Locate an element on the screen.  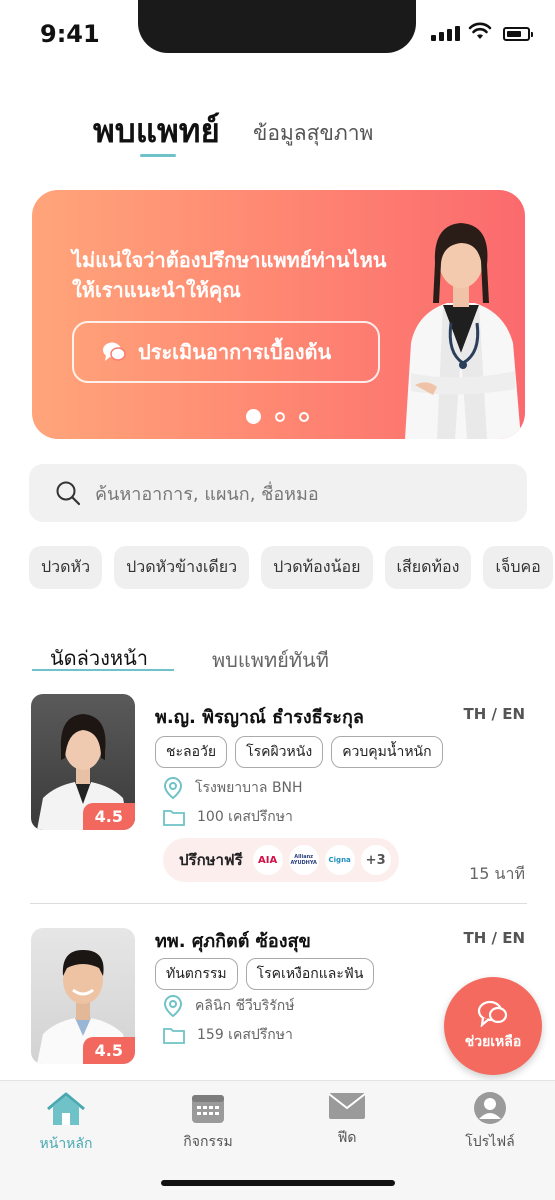
status-bar: 9:41 is located at coordinates (277, 35).